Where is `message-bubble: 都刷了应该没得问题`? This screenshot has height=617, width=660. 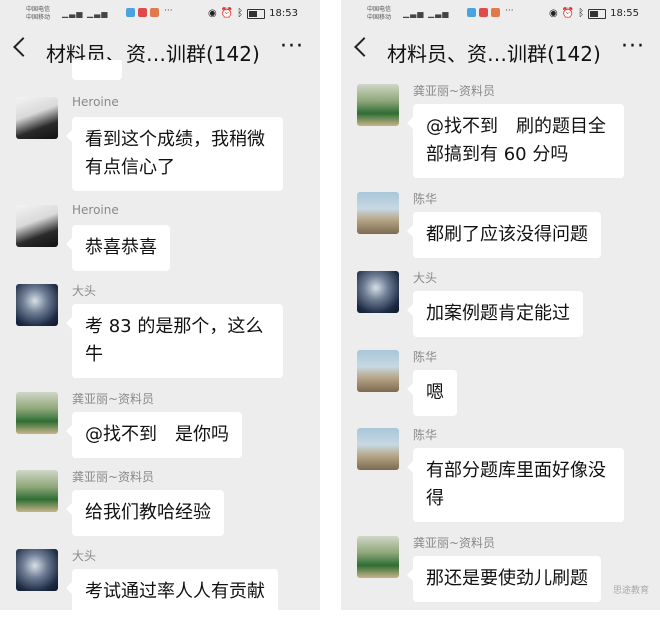
message-bubble: 都刷了应该没得问题 is located at coordinates (504, 235).